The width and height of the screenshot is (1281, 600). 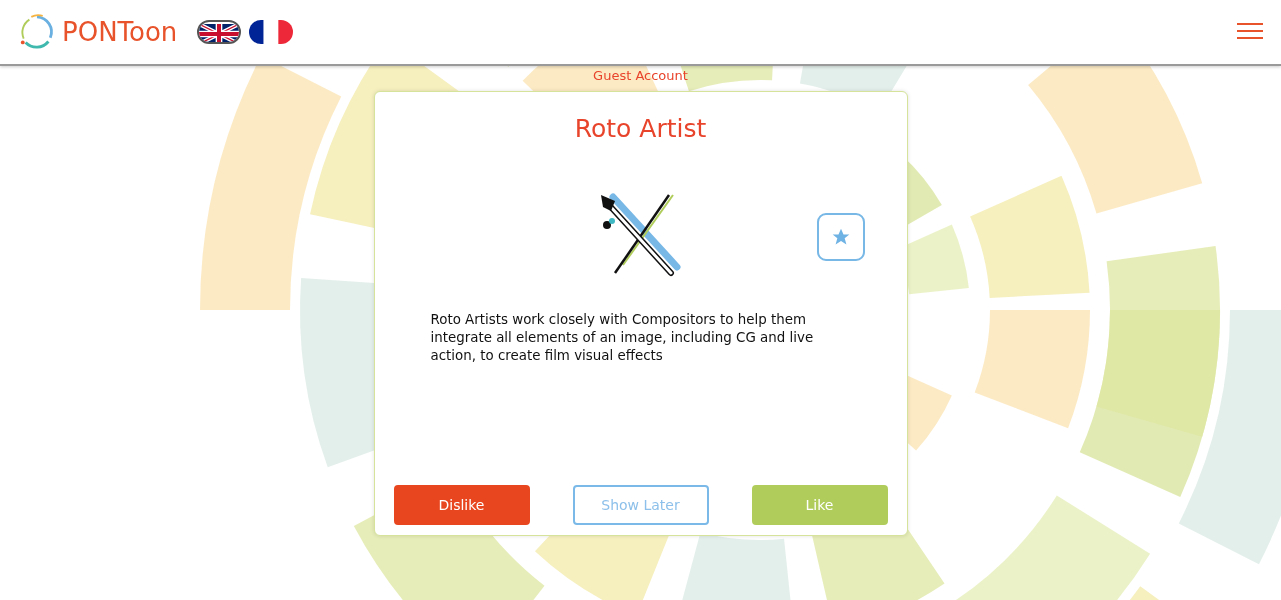 I want to click on account-label: Guest Account, so click(x=640, y=75).